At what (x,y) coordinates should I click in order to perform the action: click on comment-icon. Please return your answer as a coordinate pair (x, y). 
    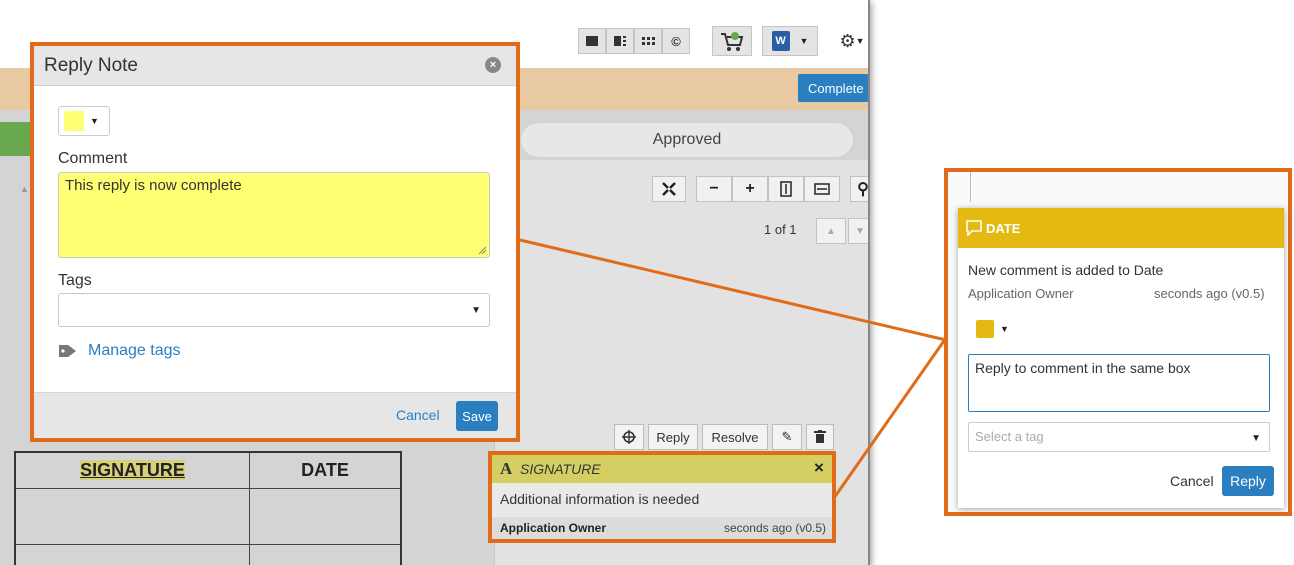
    Looking at the image, I should click on (974, 228).